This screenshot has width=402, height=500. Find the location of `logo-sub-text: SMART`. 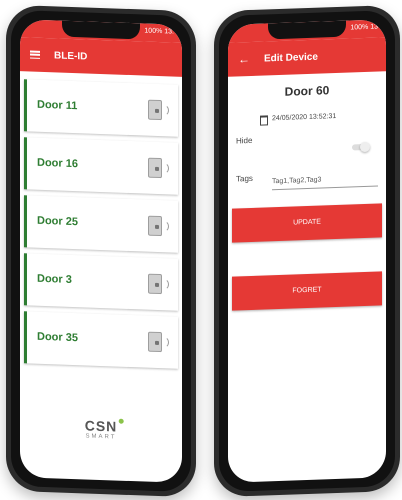

logo-sub-text: SMART is located at coordinates (101, 437).